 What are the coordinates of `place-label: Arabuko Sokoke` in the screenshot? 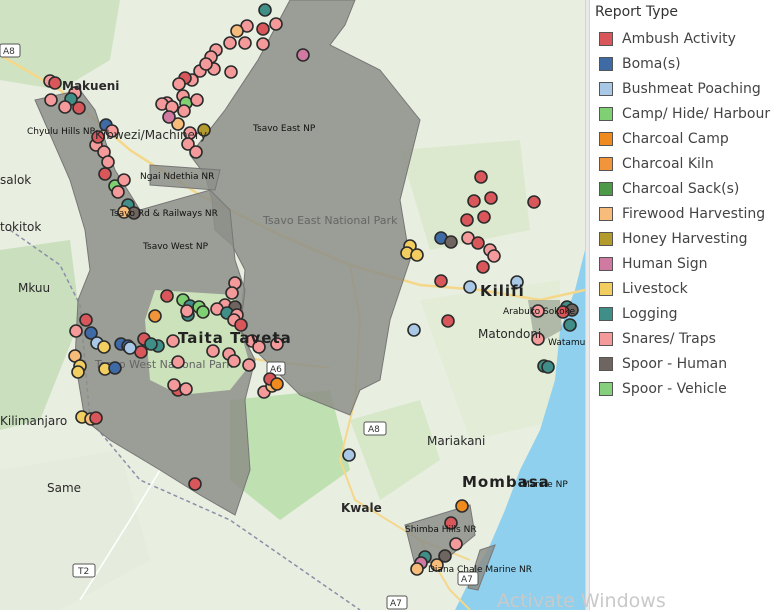 It's located at (539, 312).